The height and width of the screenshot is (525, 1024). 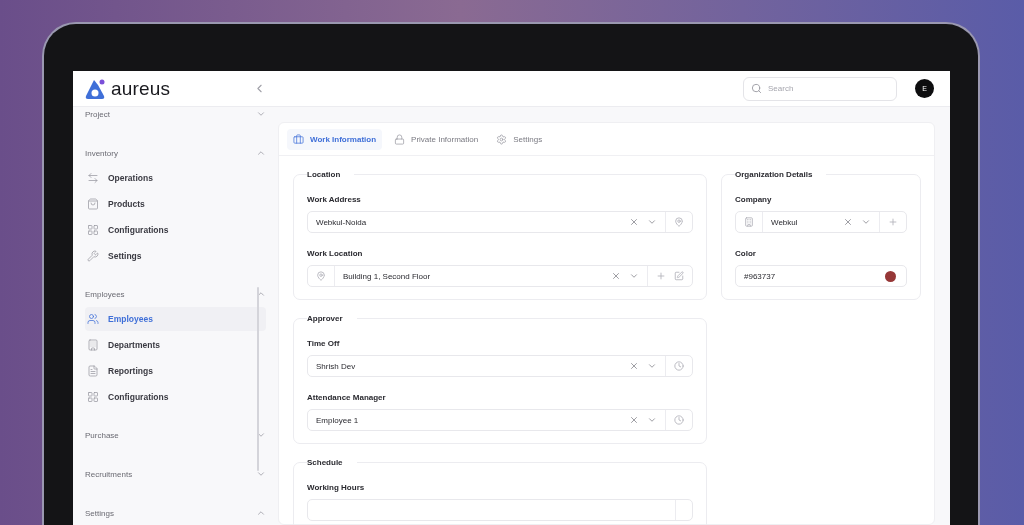 I want to click on group-label: Recruitments, so click(x=109, y=474).